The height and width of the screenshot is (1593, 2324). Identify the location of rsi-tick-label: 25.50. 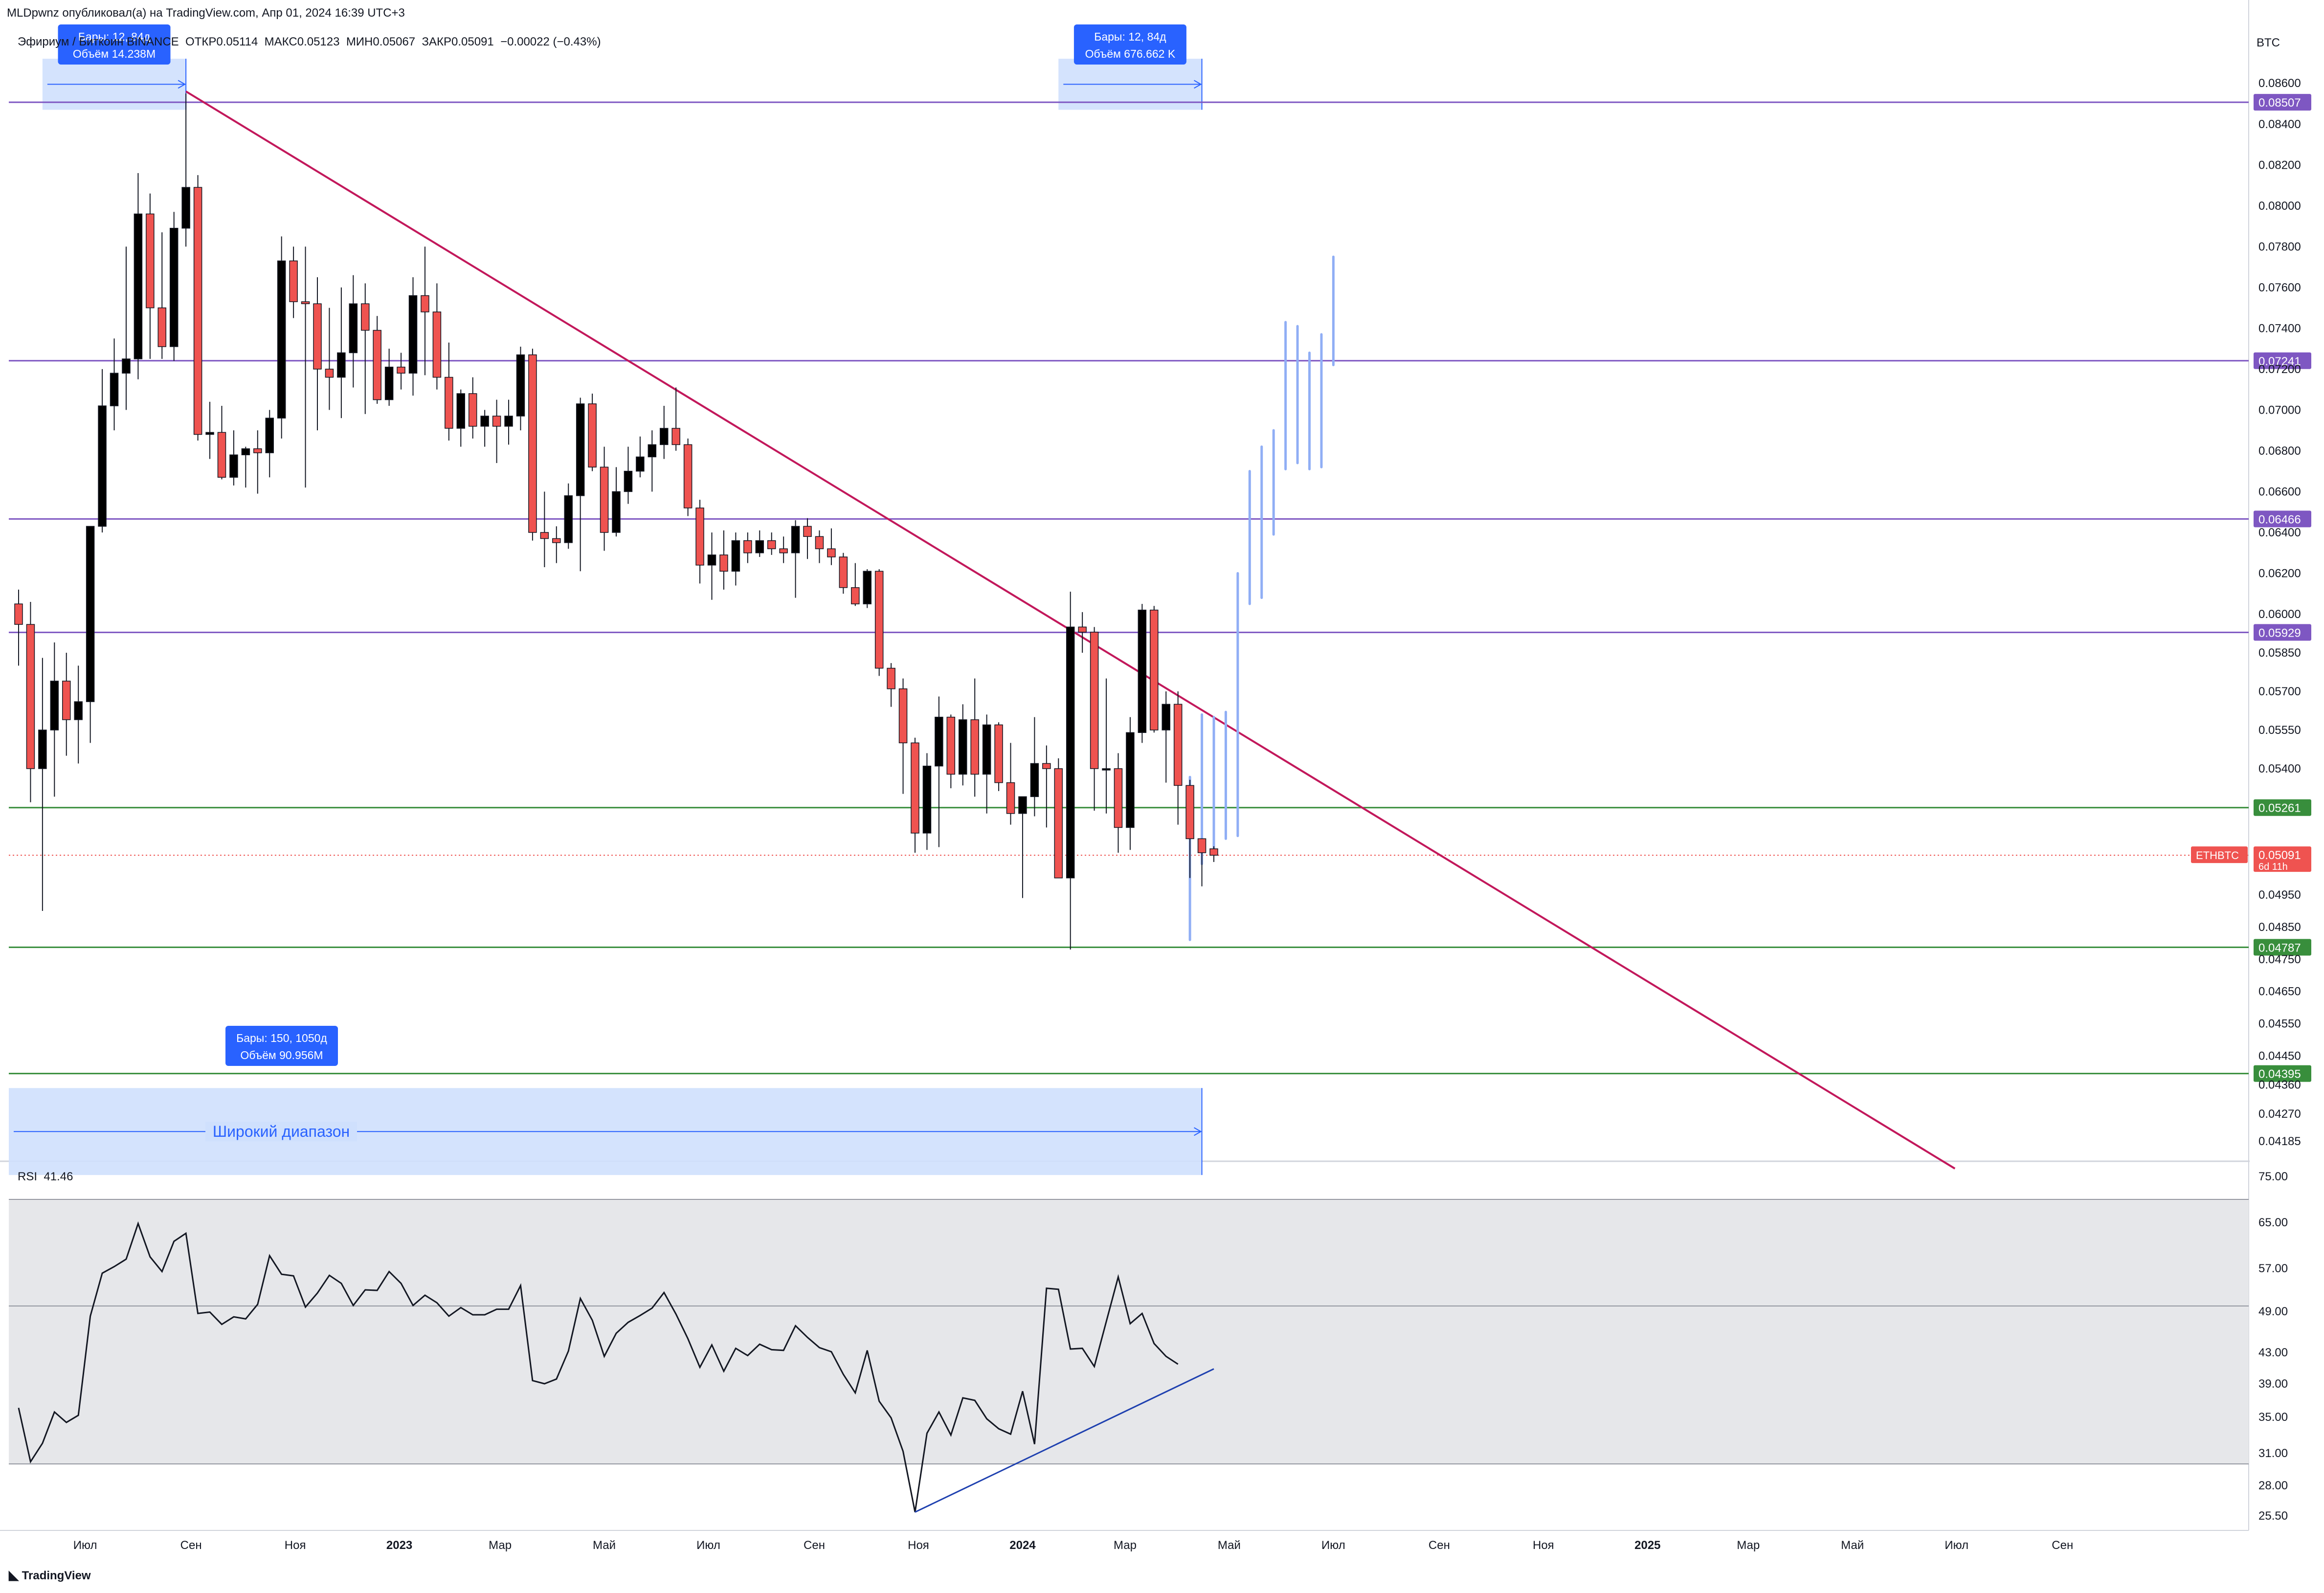
(2273, 1516).